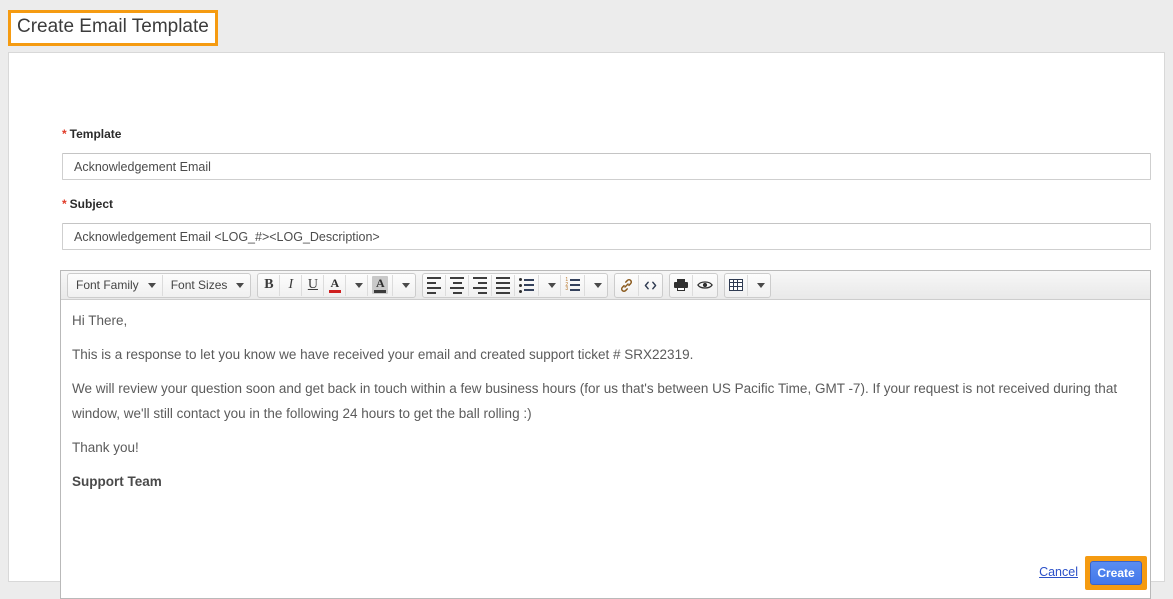  I want to click on background-color-button: A, so click(381, 285).